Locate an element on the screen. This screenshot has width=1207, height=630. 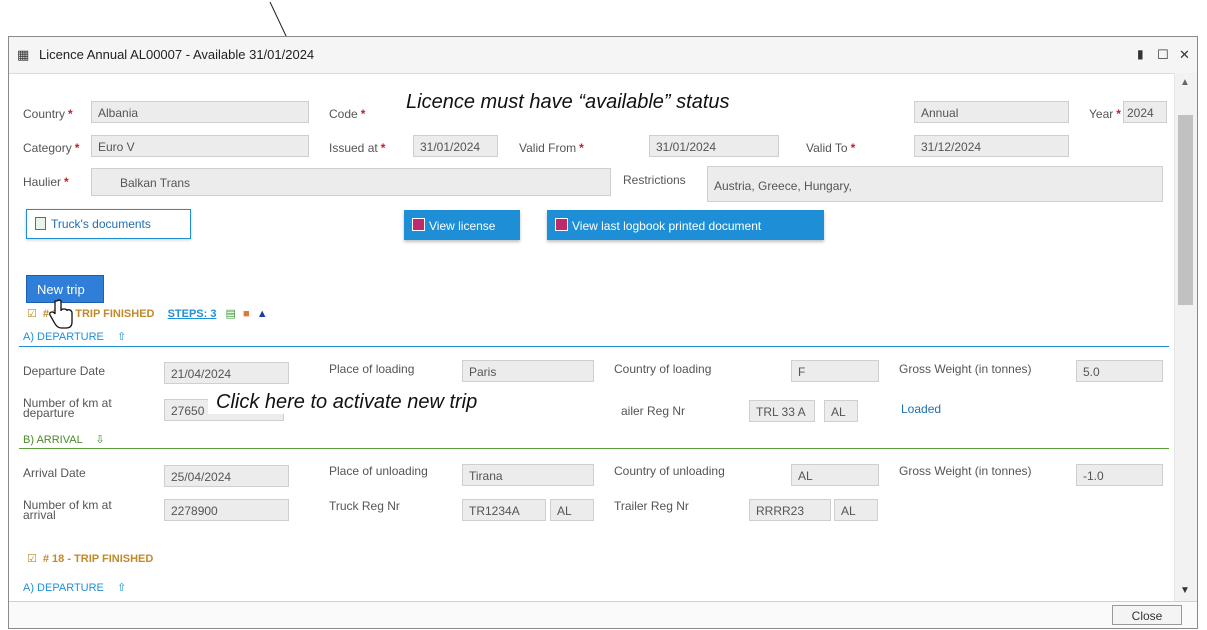
trucks-documents-button: Truck's documents is located at coordinates (108, 224).